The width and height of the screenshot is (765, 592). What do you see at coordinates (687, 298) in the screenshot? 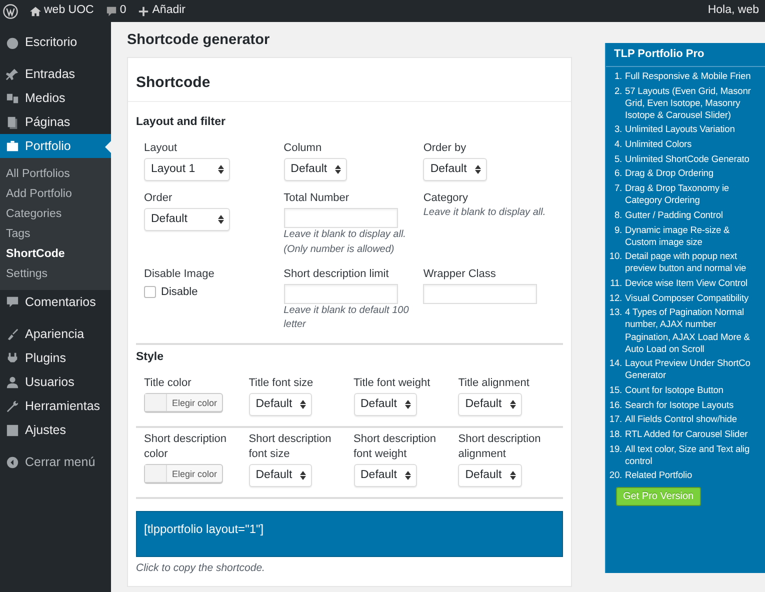
I see `feature-text: Visual Composer Compatibility` at bounding box center [687, 298].